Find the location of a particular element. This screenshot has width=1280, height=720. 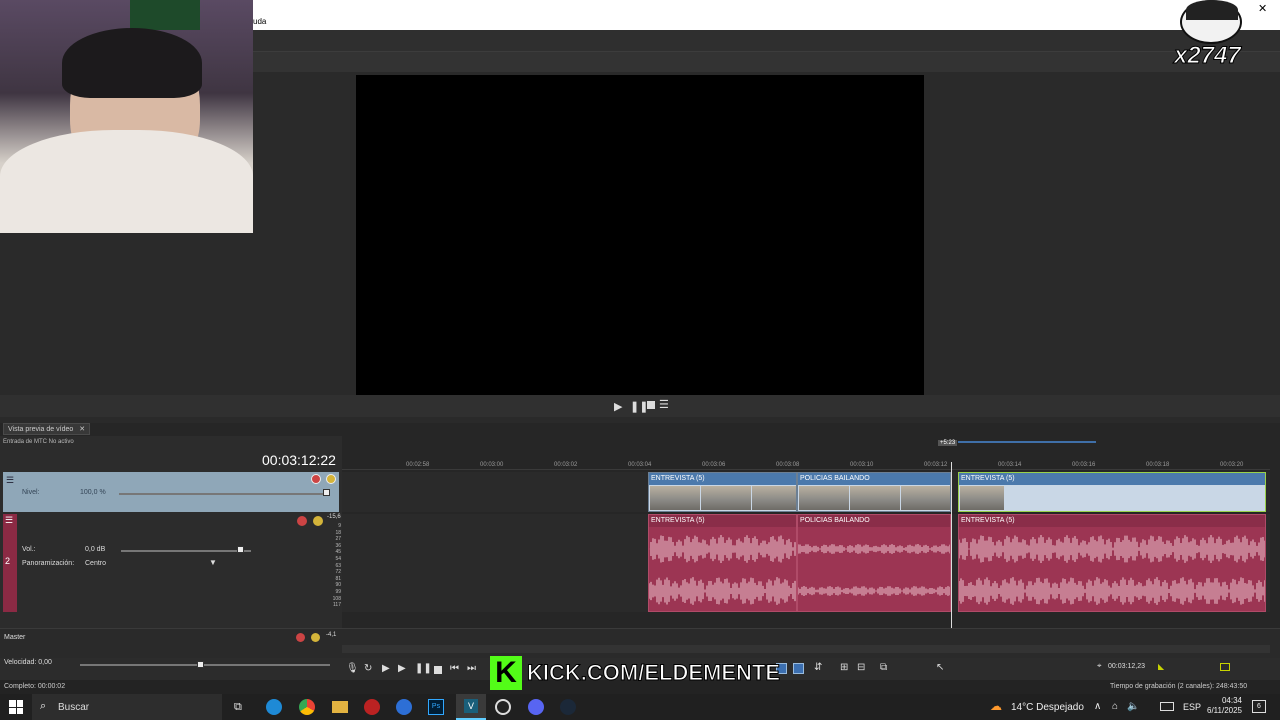

normal-edit-tool-icon: ↖ is located at coordinates (940, 667).